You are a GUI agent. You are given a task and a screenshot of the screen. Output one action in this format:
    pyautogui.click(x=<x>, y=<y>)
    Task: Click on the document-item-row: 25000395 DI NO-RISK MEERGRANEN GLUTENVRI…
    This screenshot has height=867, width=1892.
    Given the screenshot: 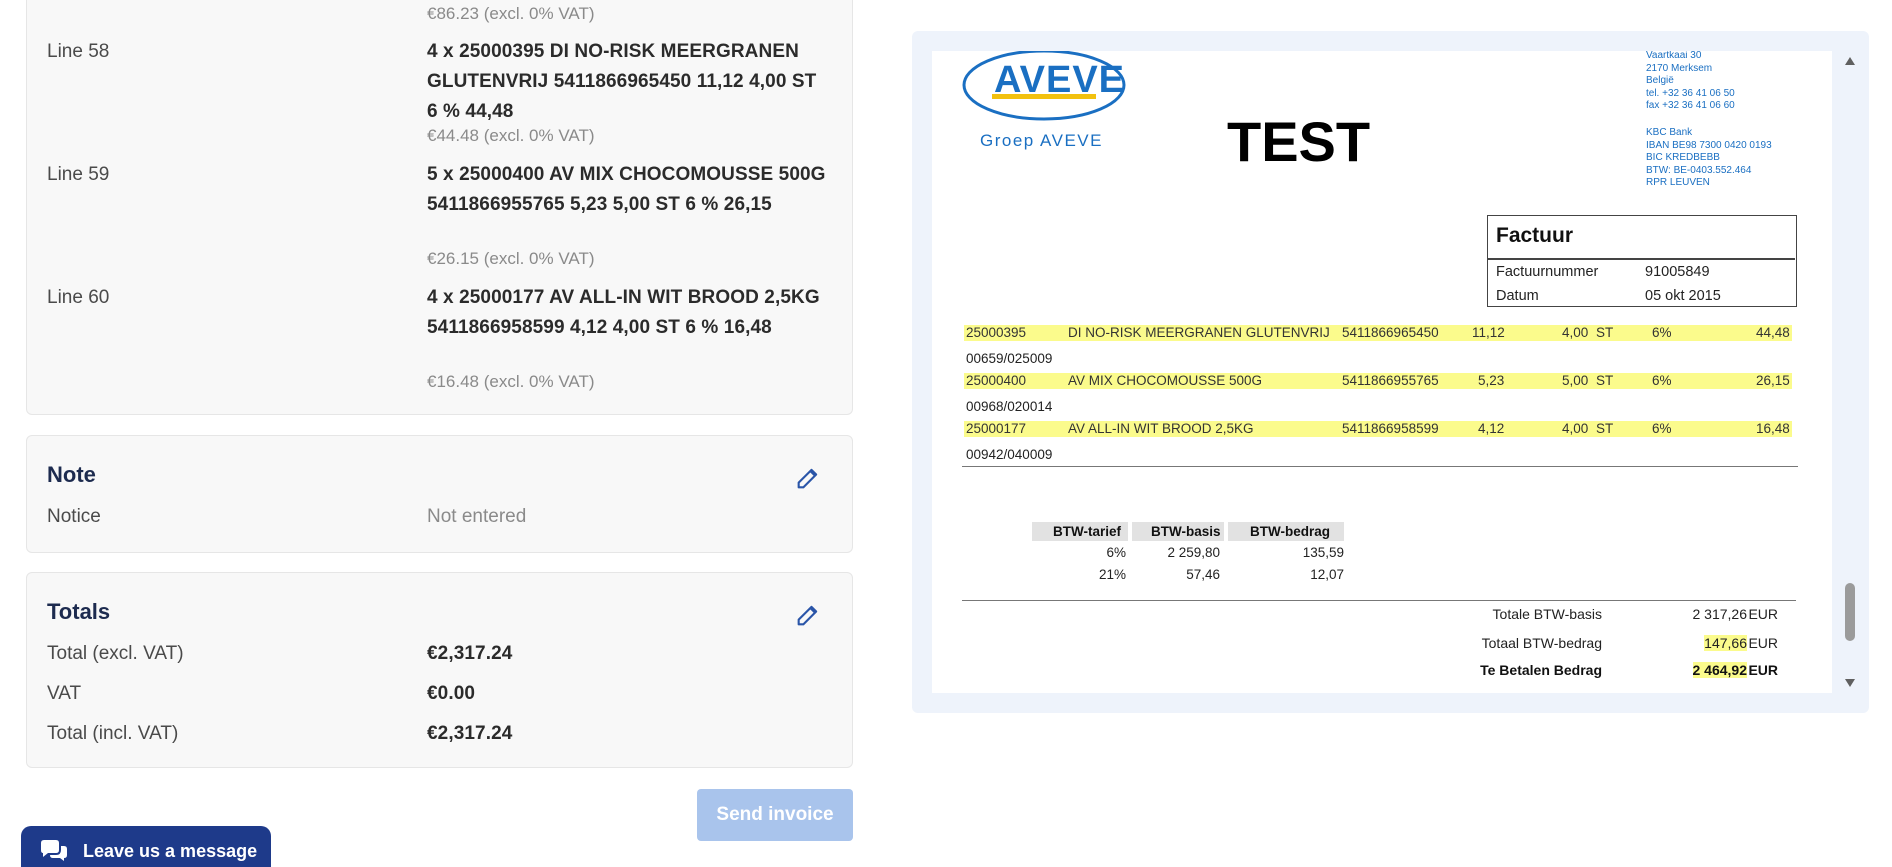 What is the action you would take?
    pyautogui.click(x=1378, y=333)
    